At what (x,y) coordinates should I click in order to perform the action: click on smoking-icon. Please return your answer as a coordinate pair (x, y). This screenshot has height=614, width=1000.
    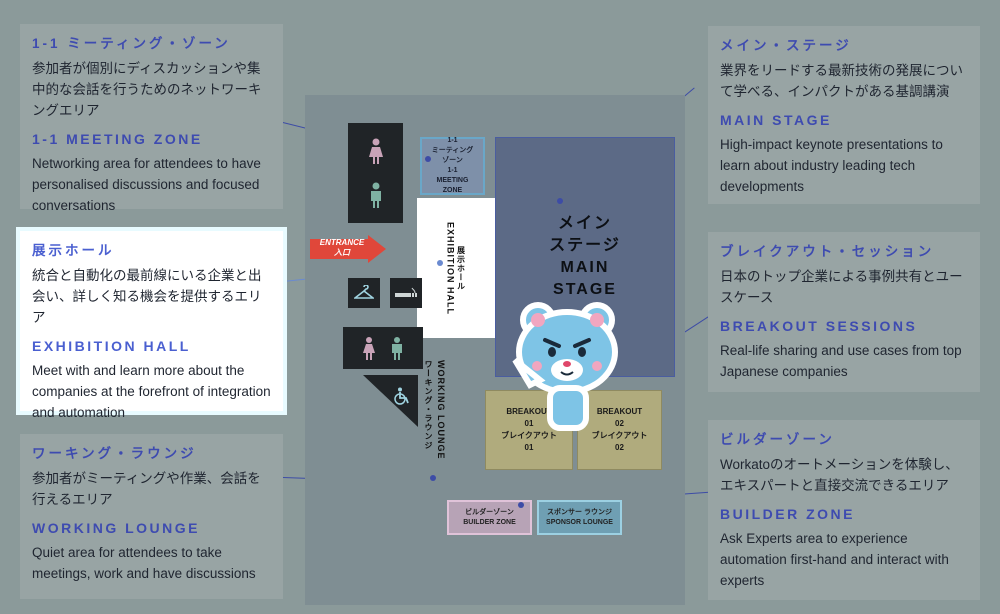
    Looking at the image, I should click on (406, 292).